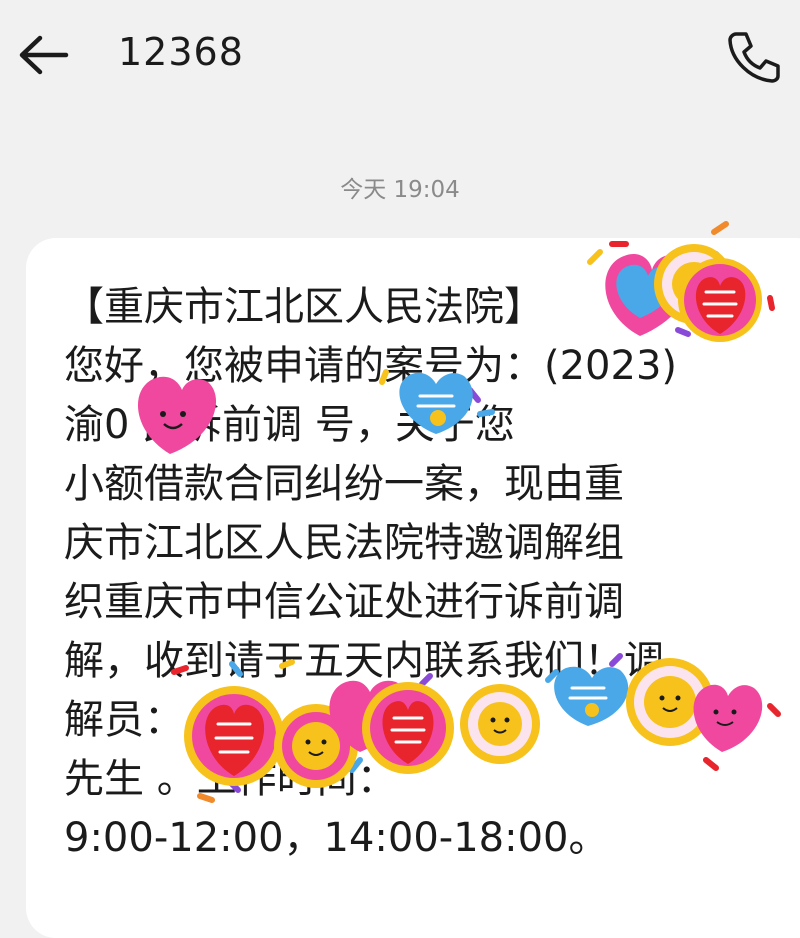 The image size is (800, 938). Describe the element at coordinates (181, 52) in the screenshot. I see `contact-title: 12368` at that location.